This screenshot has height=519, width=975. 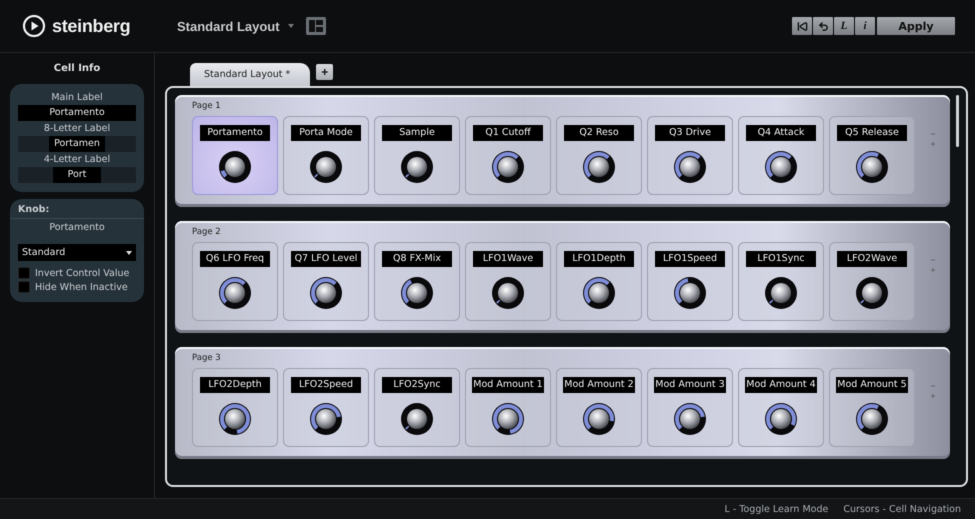 I want to click on cell-label: Mod Amount 5, so click(x=872, y=385).